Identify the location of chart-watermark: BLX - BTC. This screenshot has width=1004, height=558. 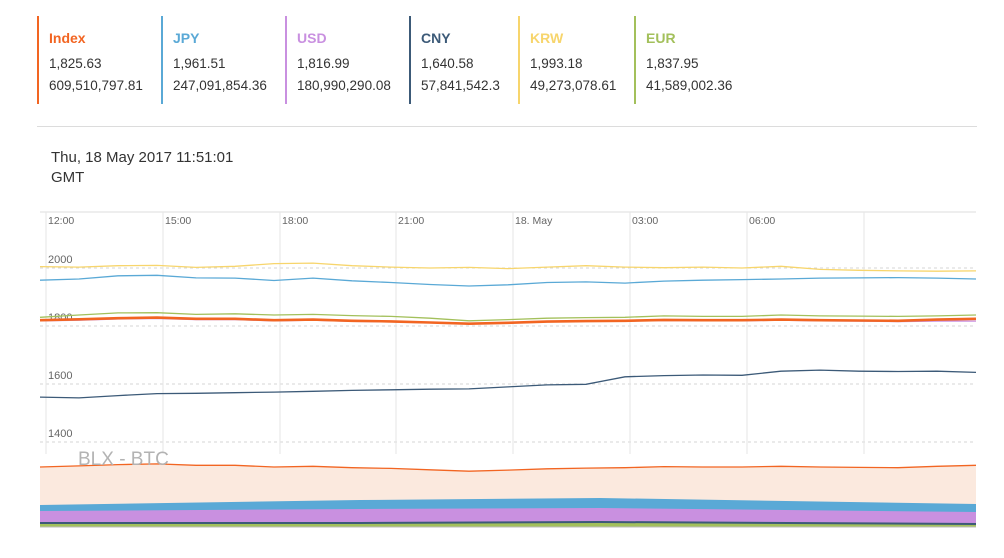
(123, 459).